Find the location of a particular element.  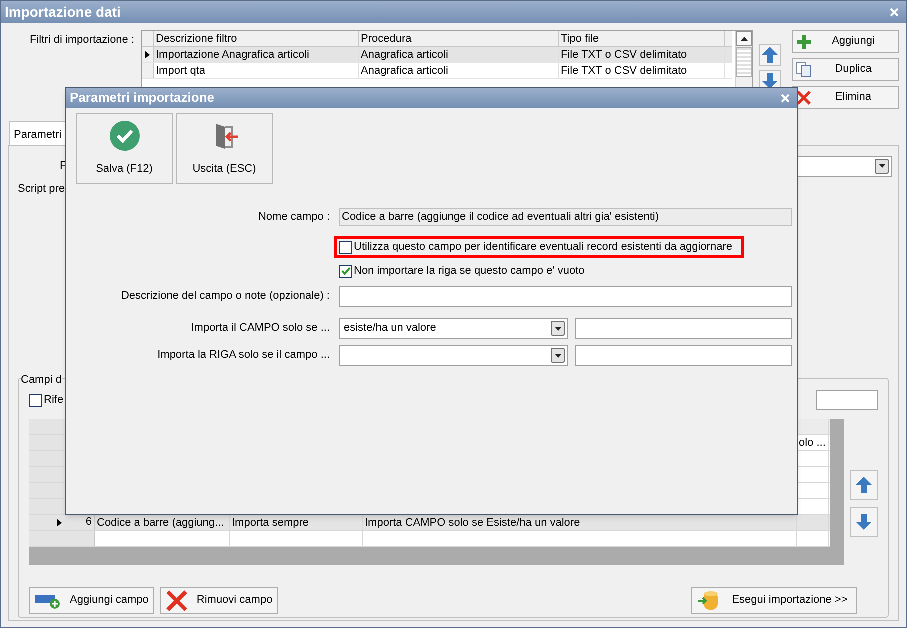

plus-icon is located at coordinates (804, 42).